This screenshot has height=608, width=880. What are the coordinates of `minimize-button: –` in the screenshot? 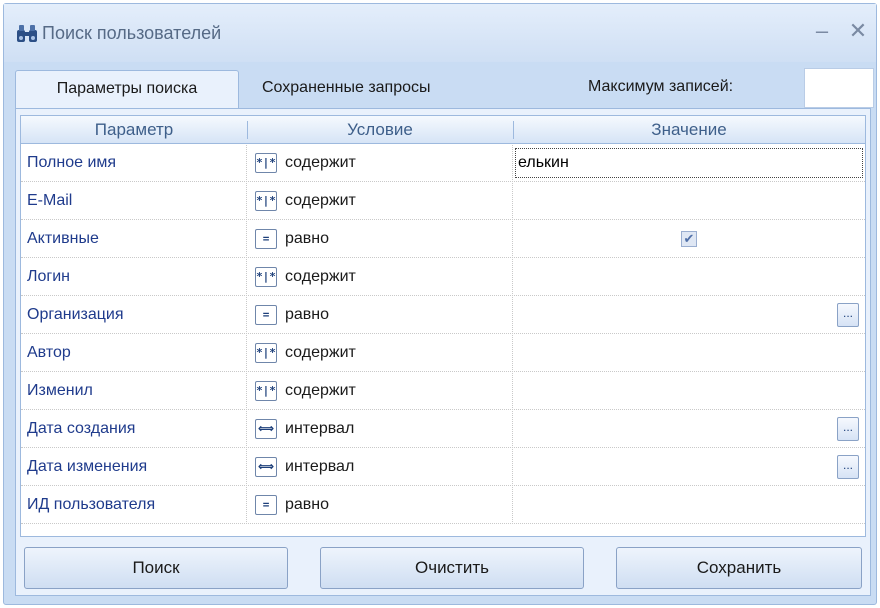 It's located at (822, 31).